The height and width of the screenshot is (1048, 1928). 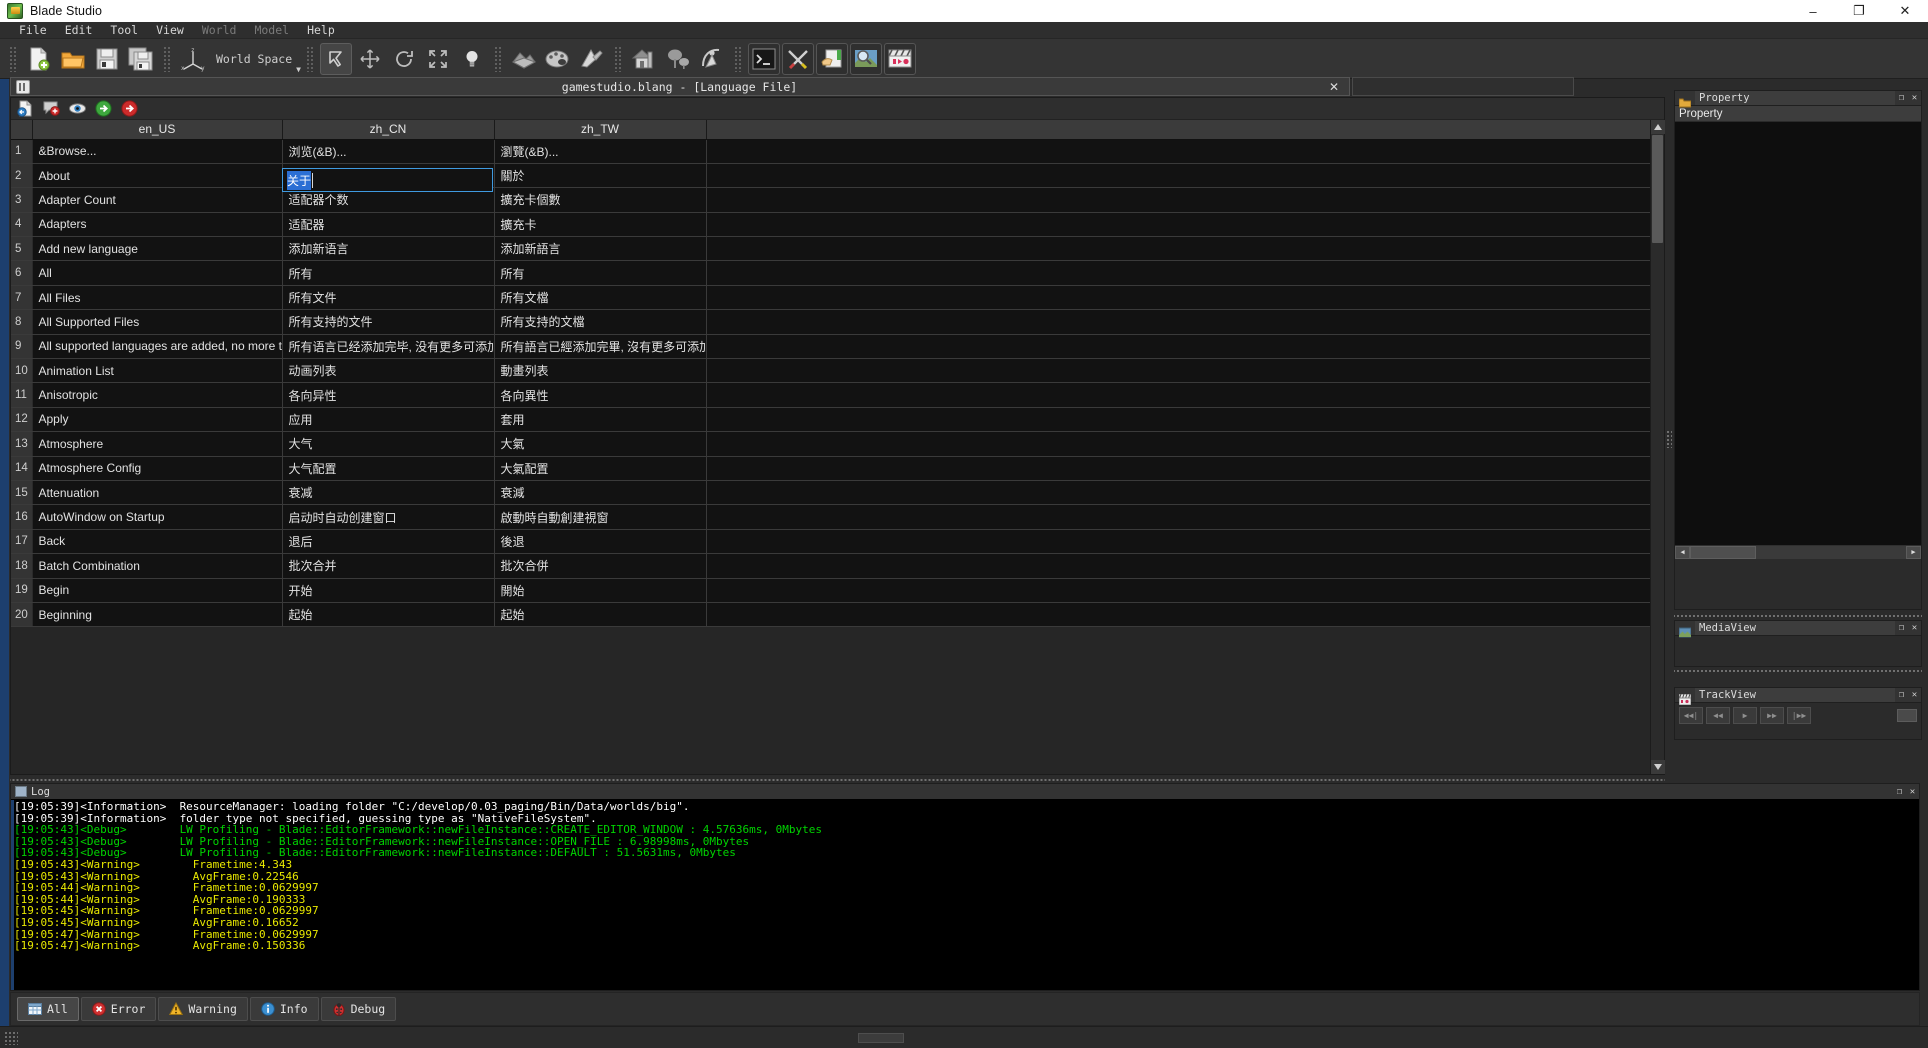 What do you see at coordinates (22, 517) in the screenshot?
I see `row-number: 16` at bounding box center [22, 517].